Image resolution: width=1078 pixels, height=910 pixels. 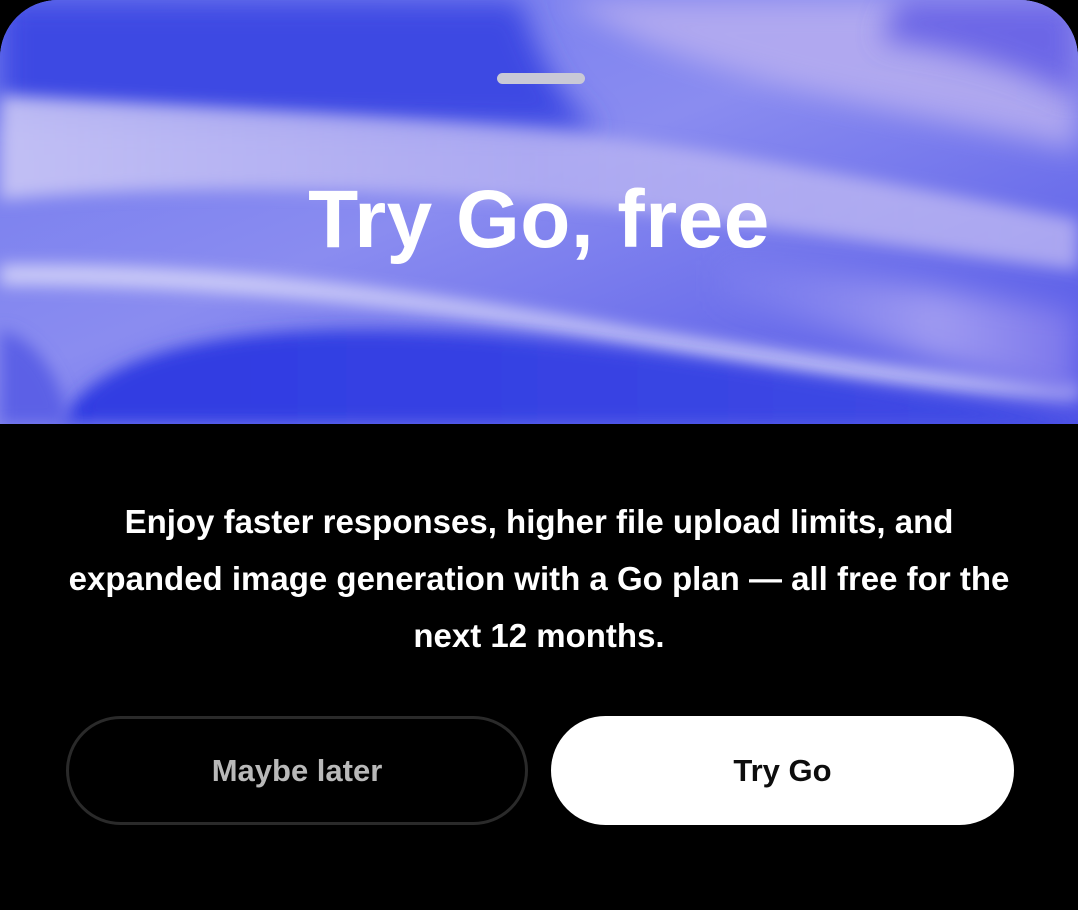 I want to click on maybe-later-button: Maybe later, so click(x=297, y=770).